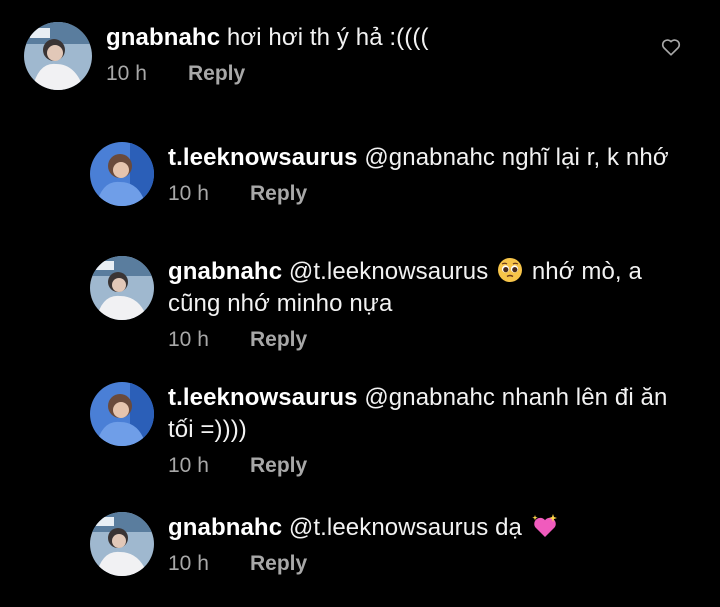  I want to click on comment-message: @gnabnahc nhanh lên đi ăn, so click(512, 397).